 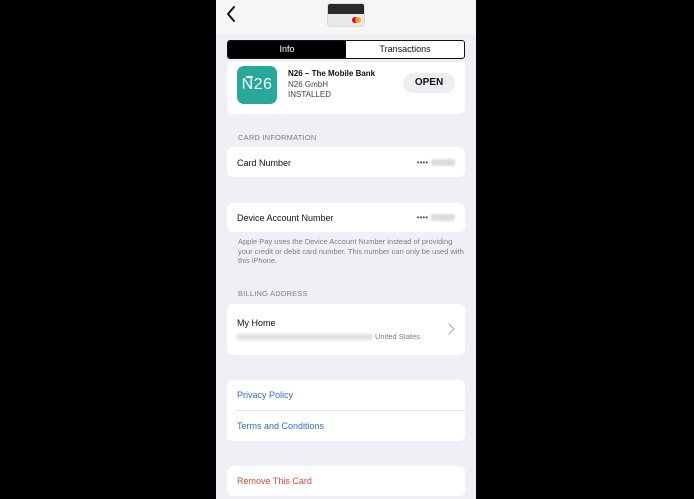 I want to click on app-name: N26 – The Mobile Bank, so click(x=332, y=73).